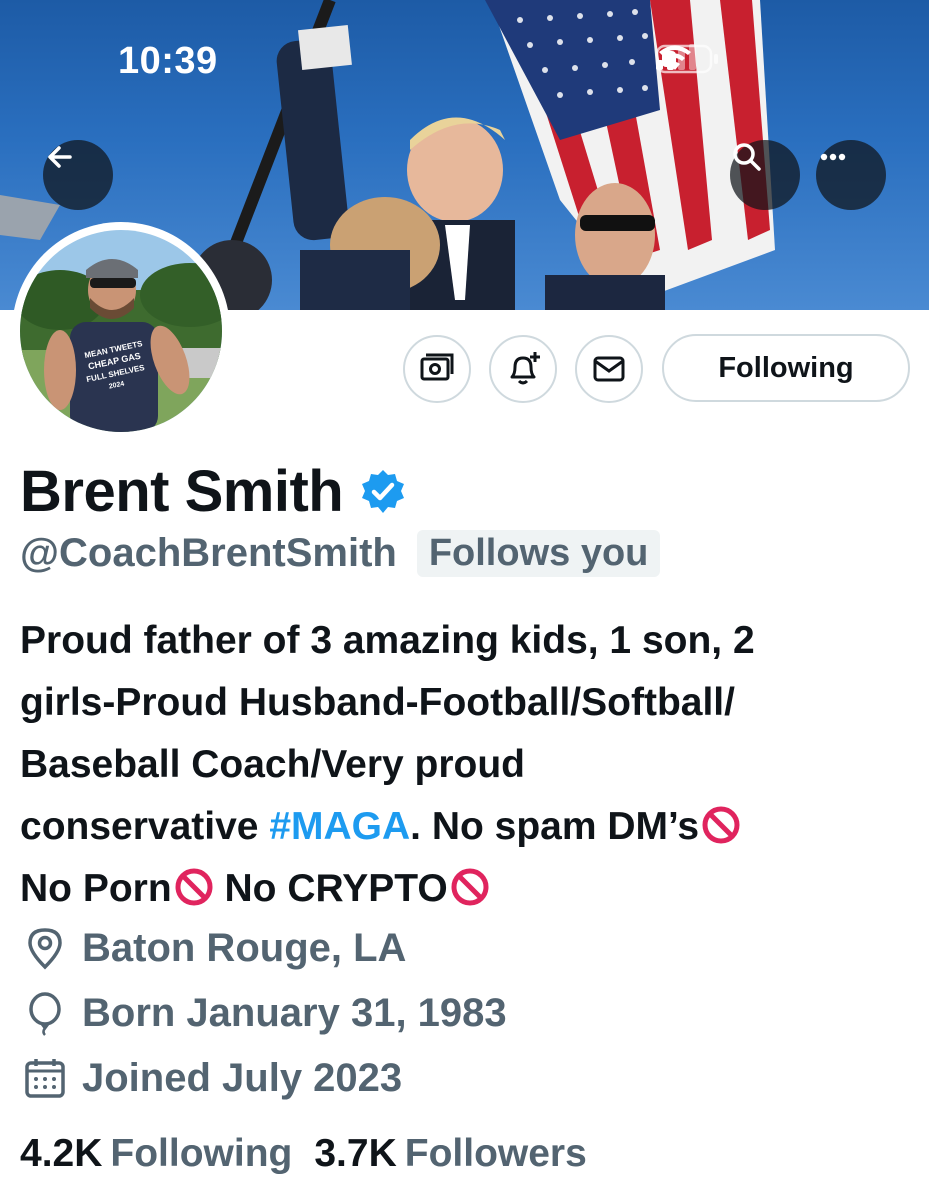  Describe the element at coordinates (555, 826) in the screenshot. I see `bio-text: . No spam DM’s` at that location.